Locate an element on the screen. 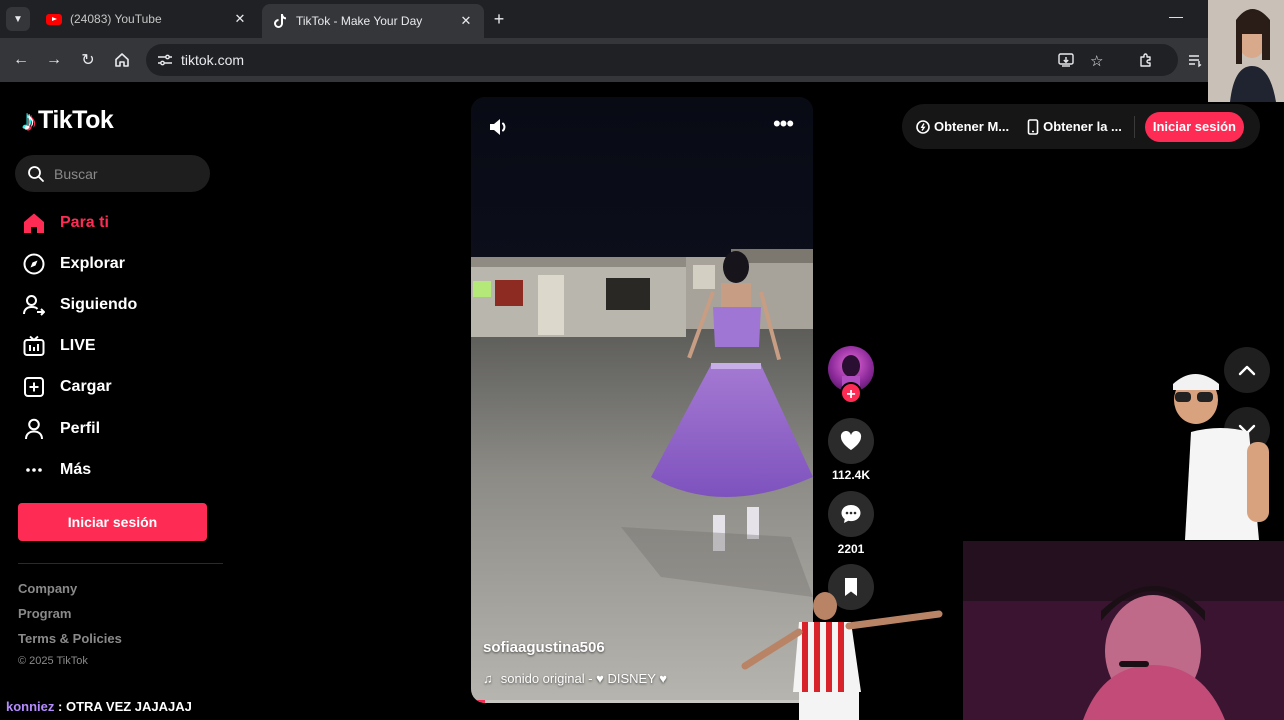 The image size is (1284, 720). sound-title: sonido original - ♥ DISNEY ♥ is located at coordinates (583, 678).